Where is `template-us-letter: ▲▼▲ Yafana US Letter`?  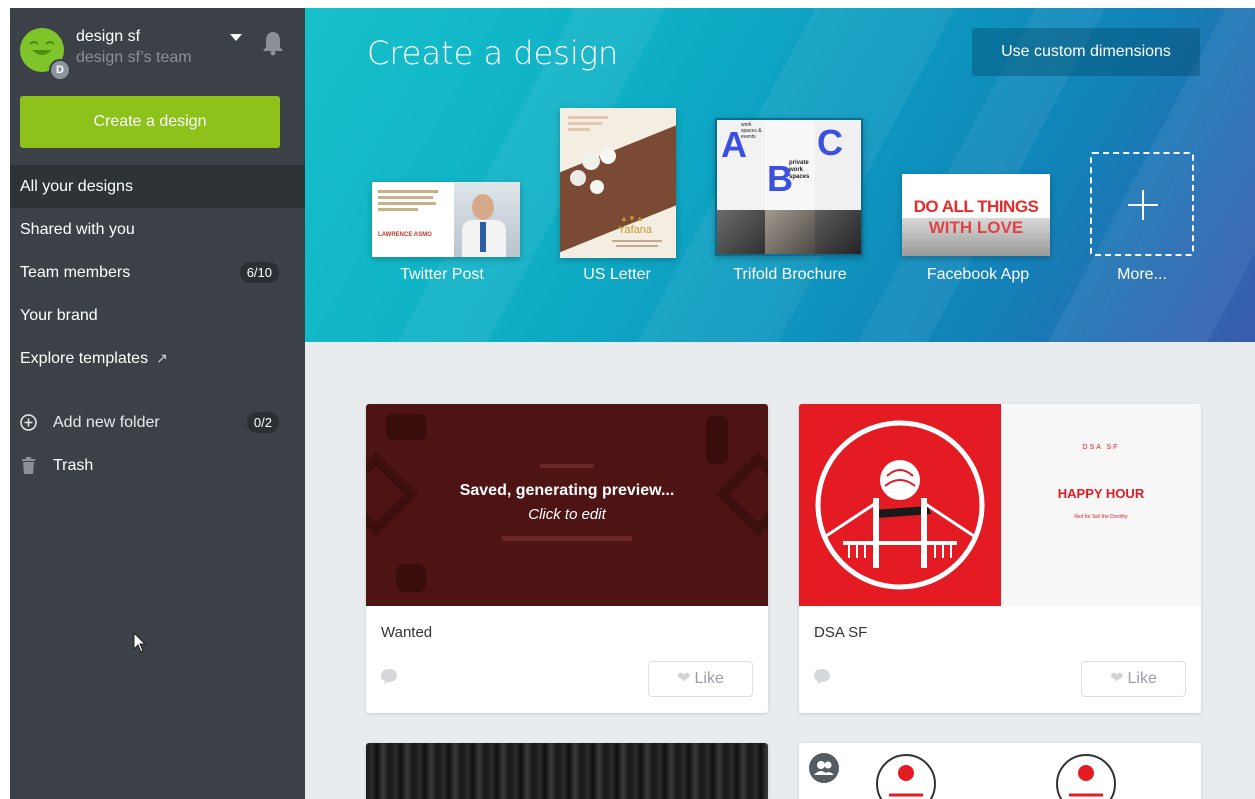 template-us-letter: ▲▼▲ Yafana US Letter is located at coordinates (631, 201).